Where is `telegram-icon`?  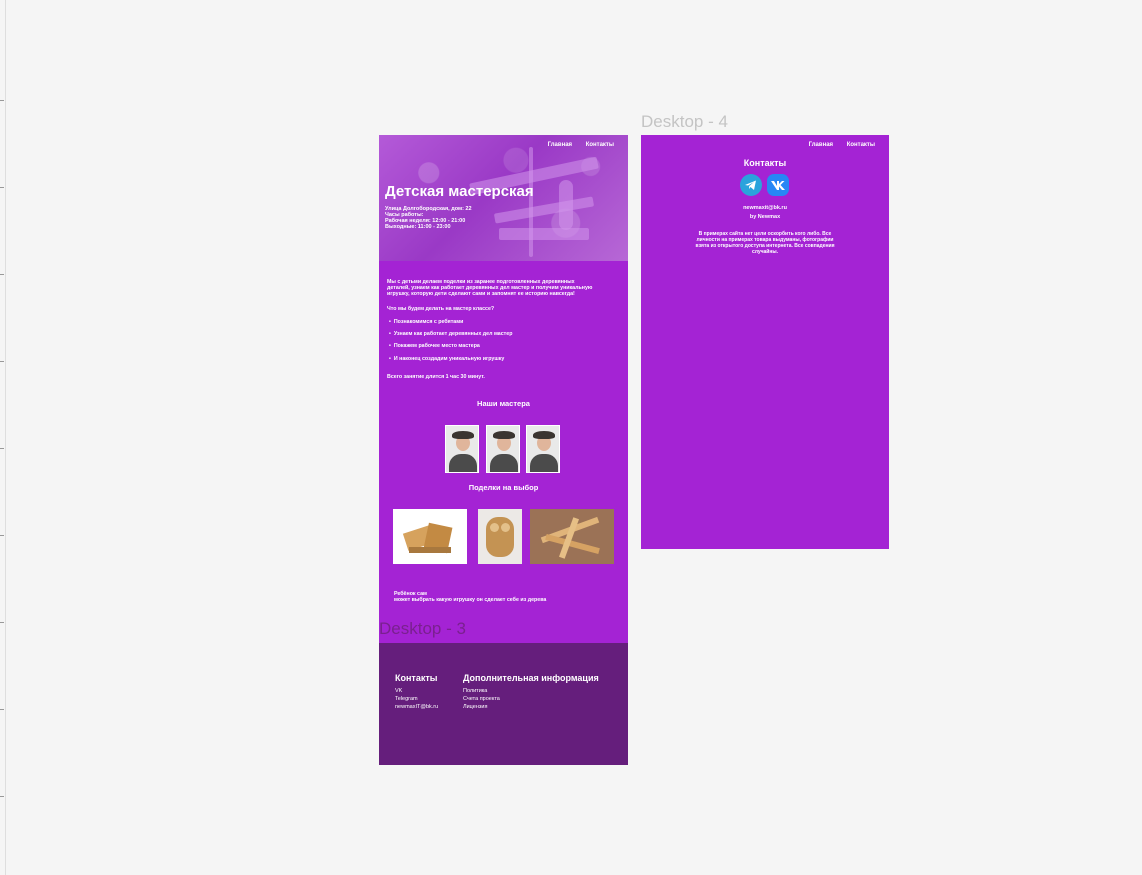 telegram-icon is located at coordinates (751, 185).